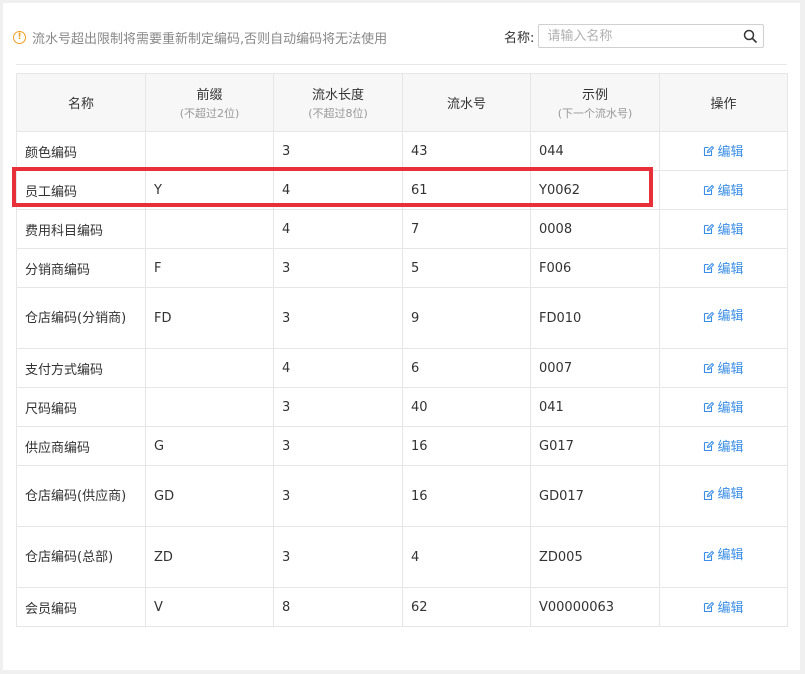  Describe the element at coordinates (81, 190) in the screenshot. I see `cell-name: 员工编码` at that location.